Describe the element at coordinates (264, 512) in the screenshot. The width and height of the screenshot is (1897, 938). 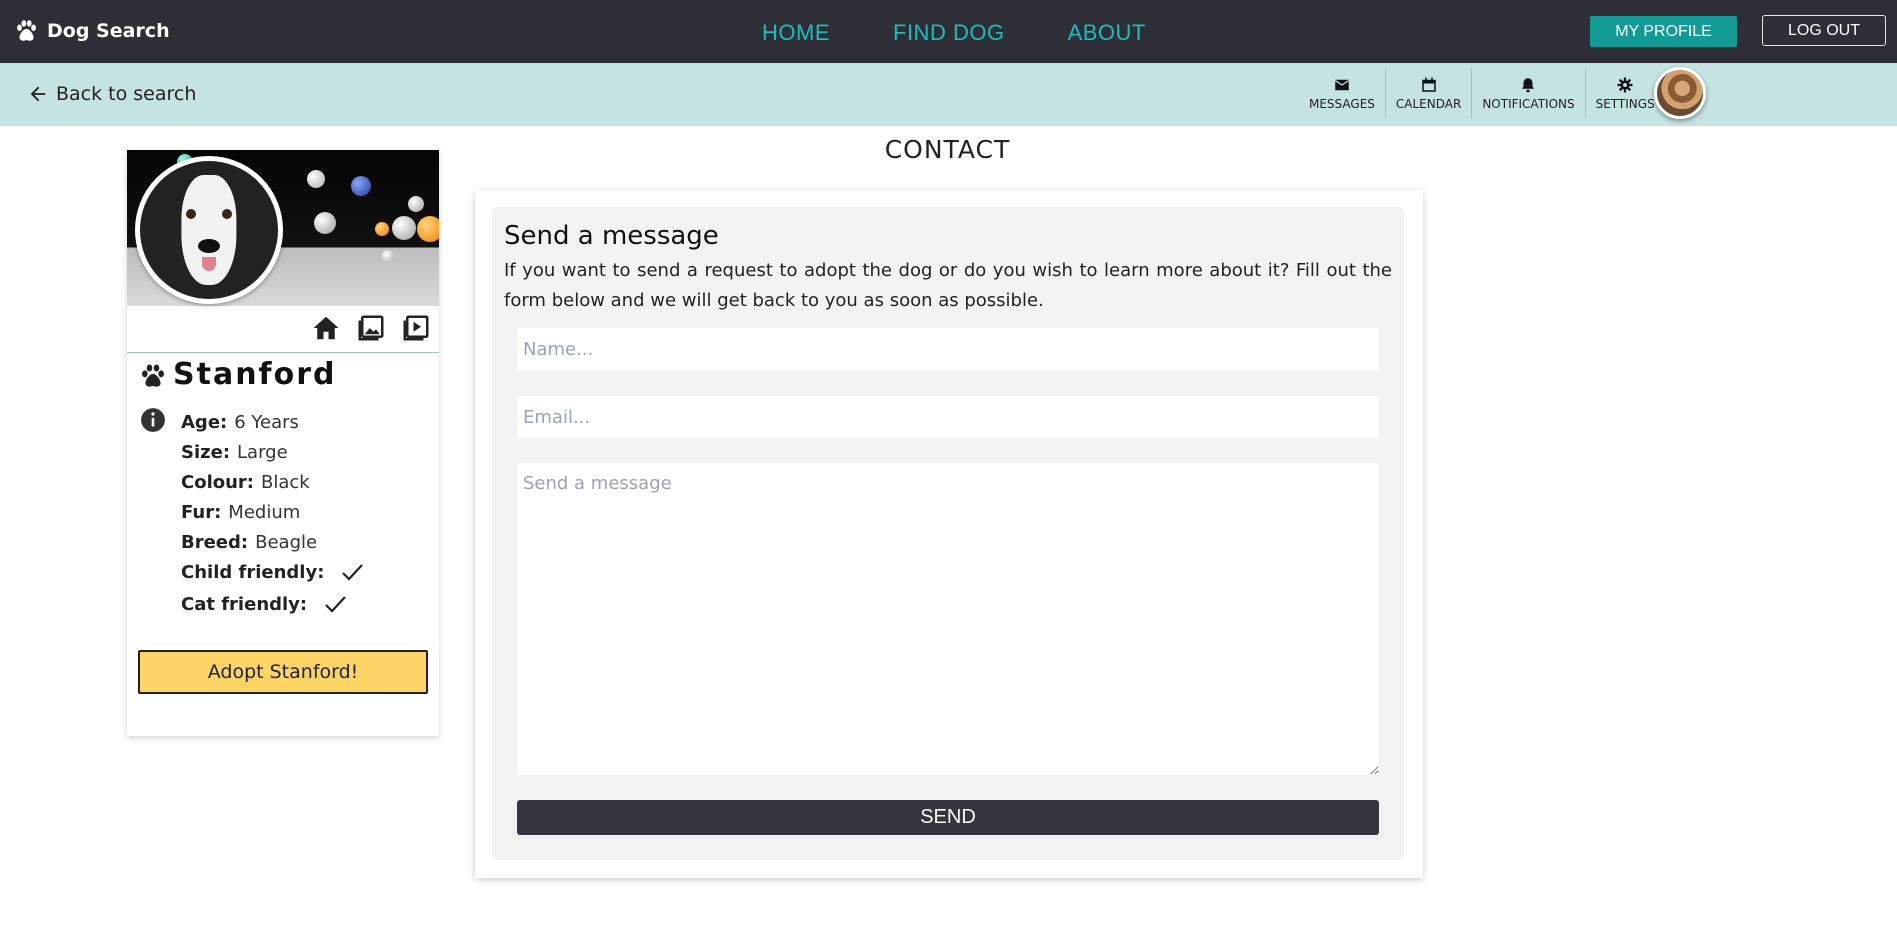
I see `attr-value: Medium` at that location.